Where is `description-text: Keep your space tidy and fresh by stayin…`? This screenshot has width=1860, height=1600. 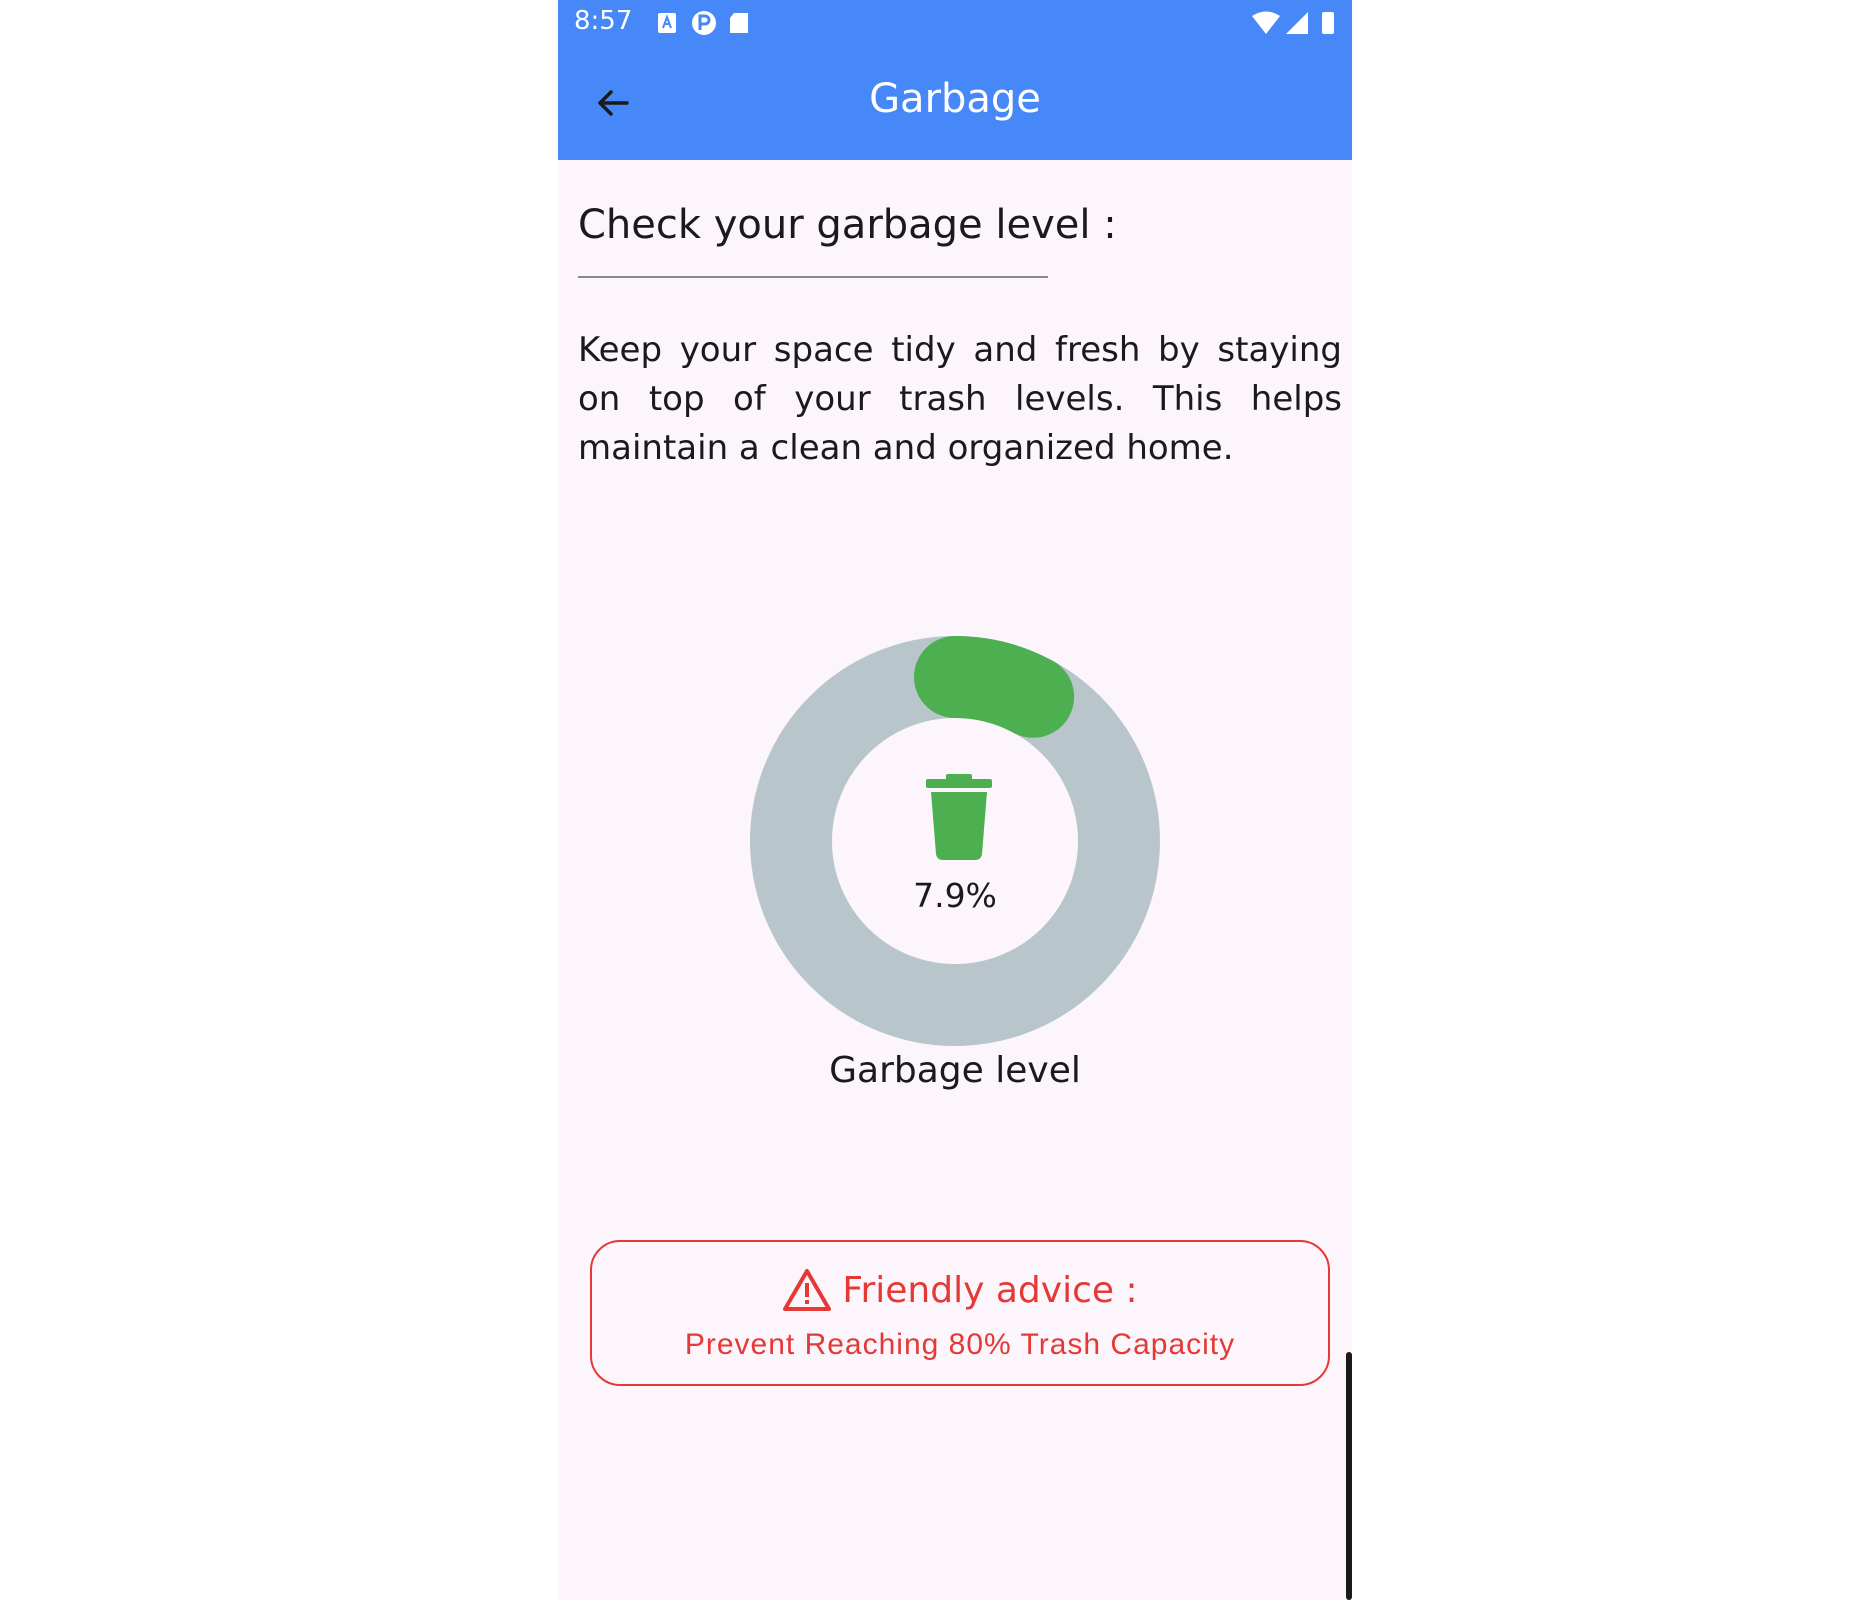
description-text: Keep your space tidy and fresh by stayin… is located at coordinates (960, 399).